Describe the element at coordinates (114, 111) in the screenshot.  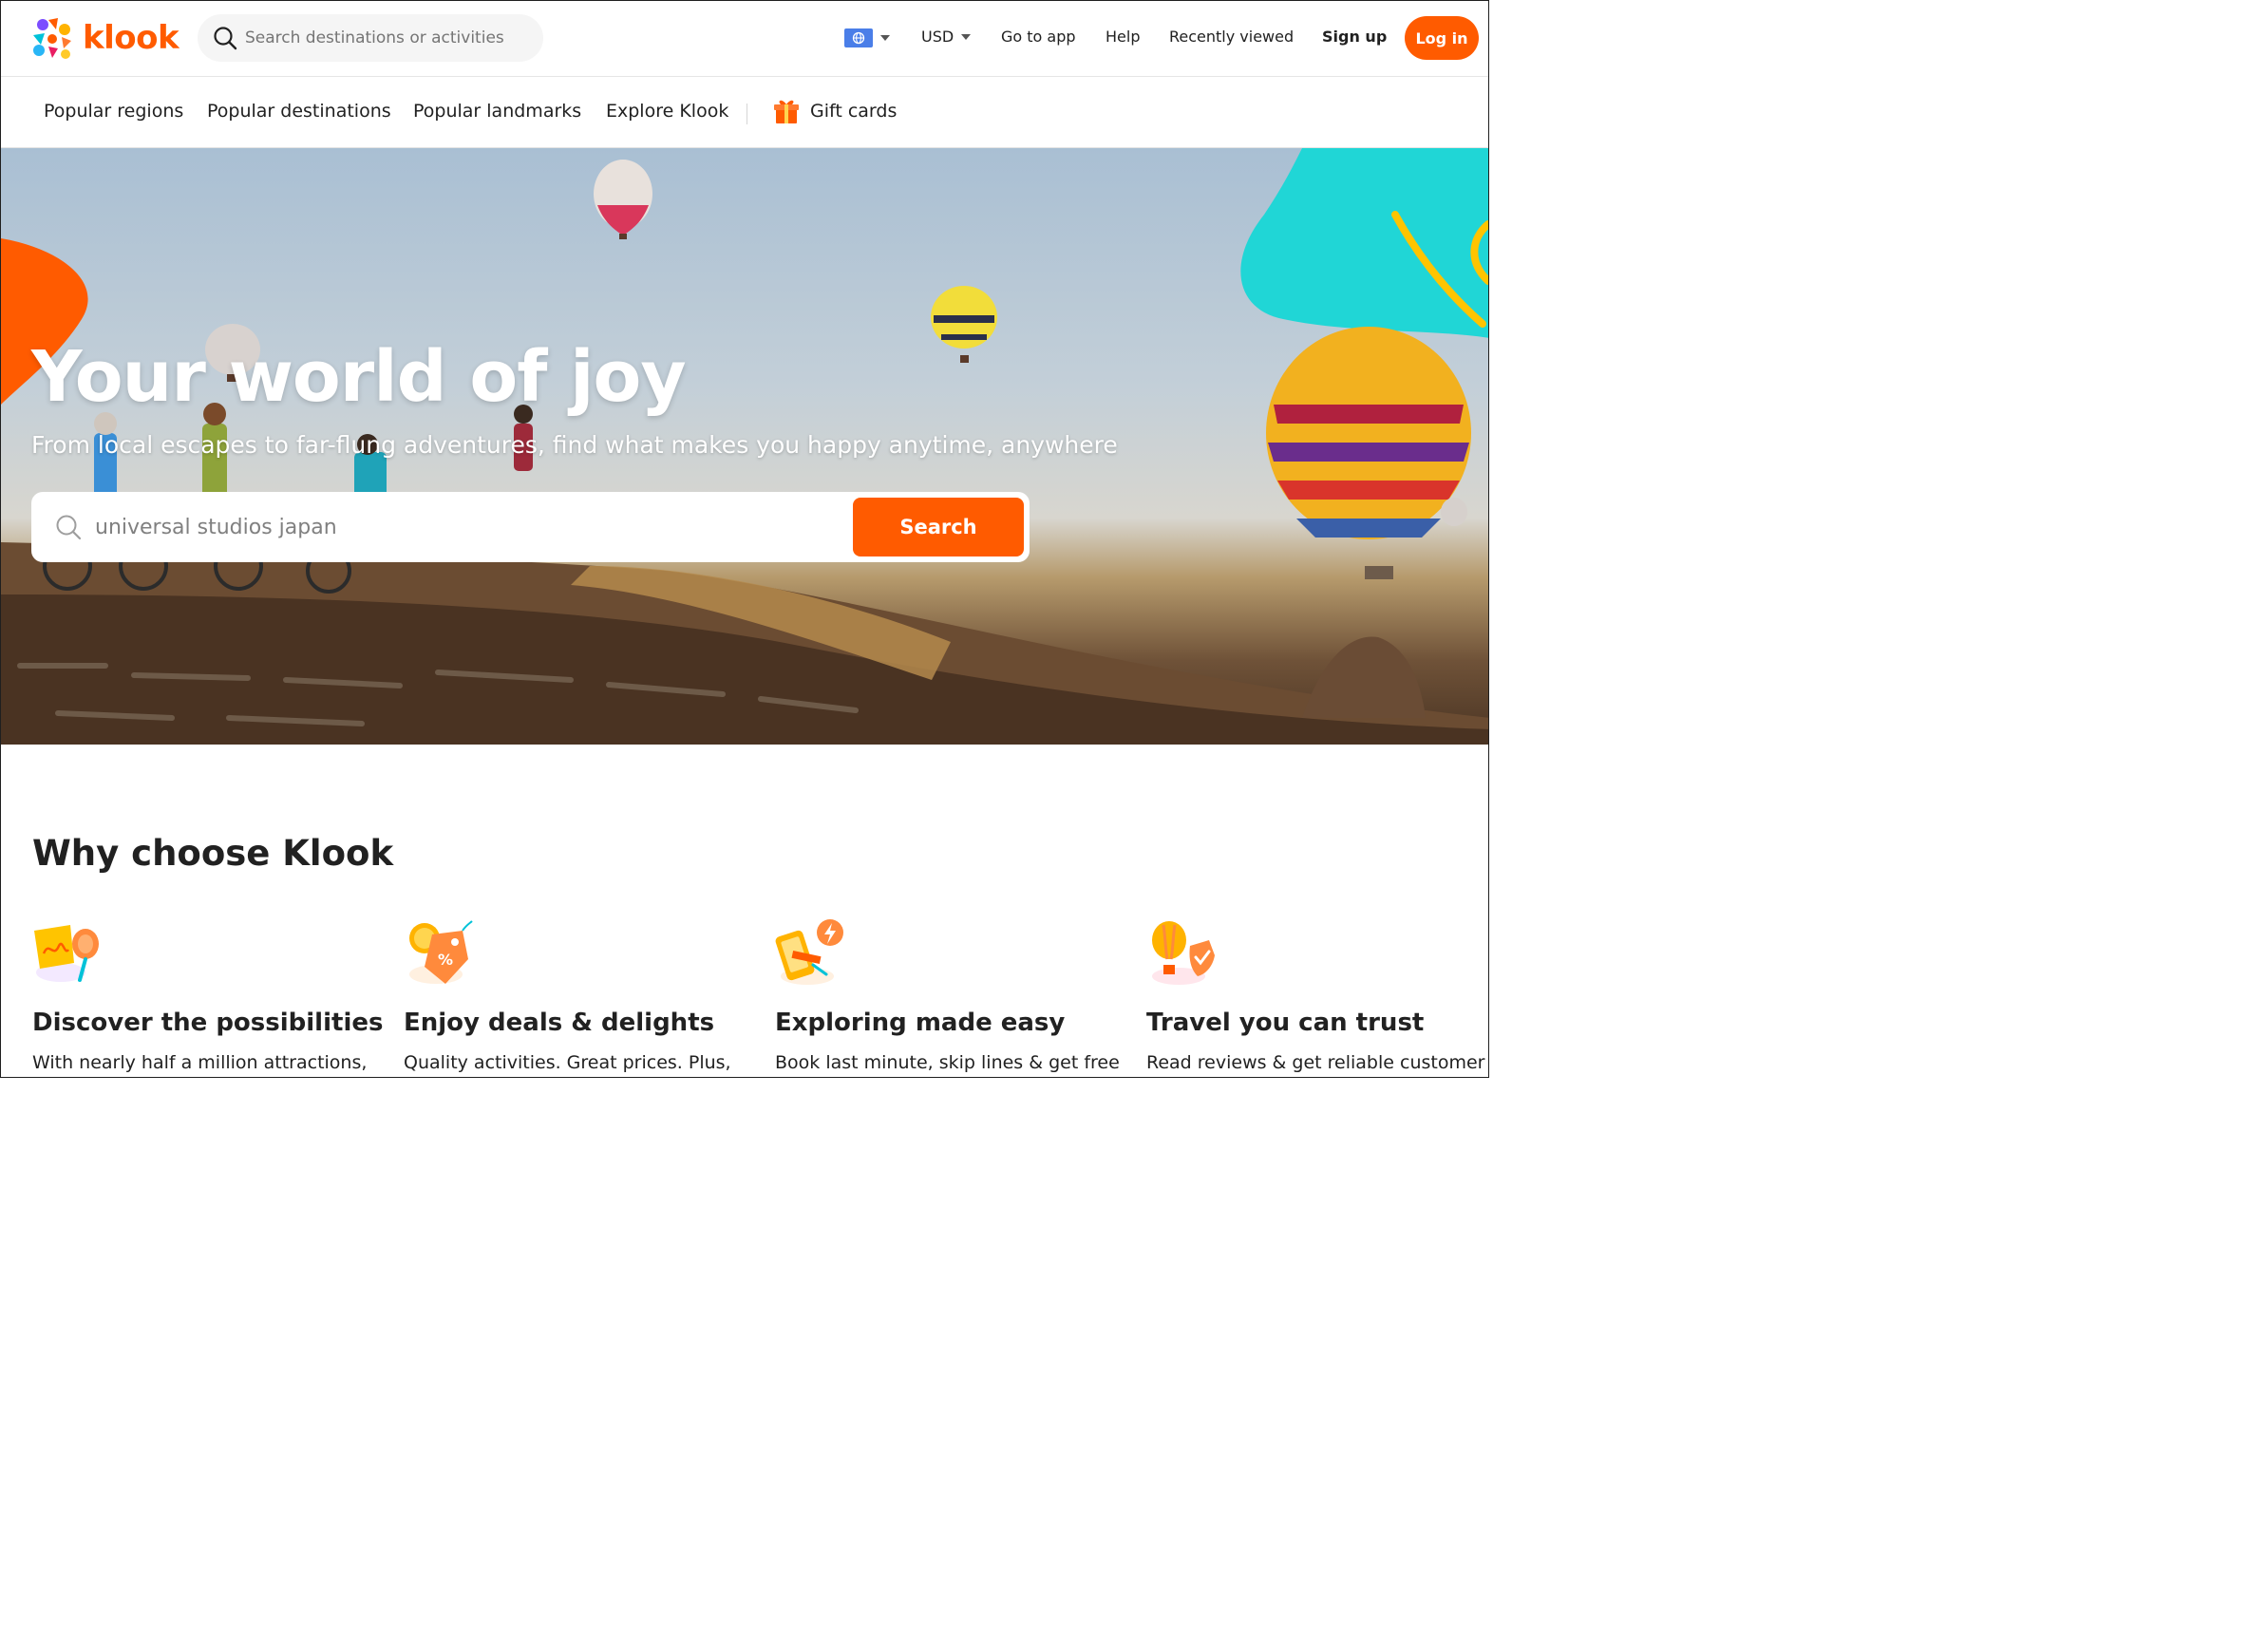
I see `nav-popular-regions: Popular regions` at that location.